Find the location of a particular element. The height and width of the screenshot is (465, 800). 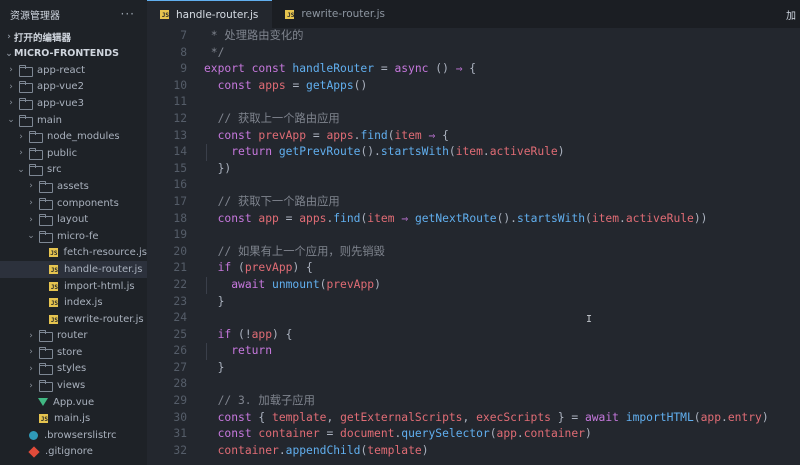

code-line: 24 is located at coordinates (473, 318).